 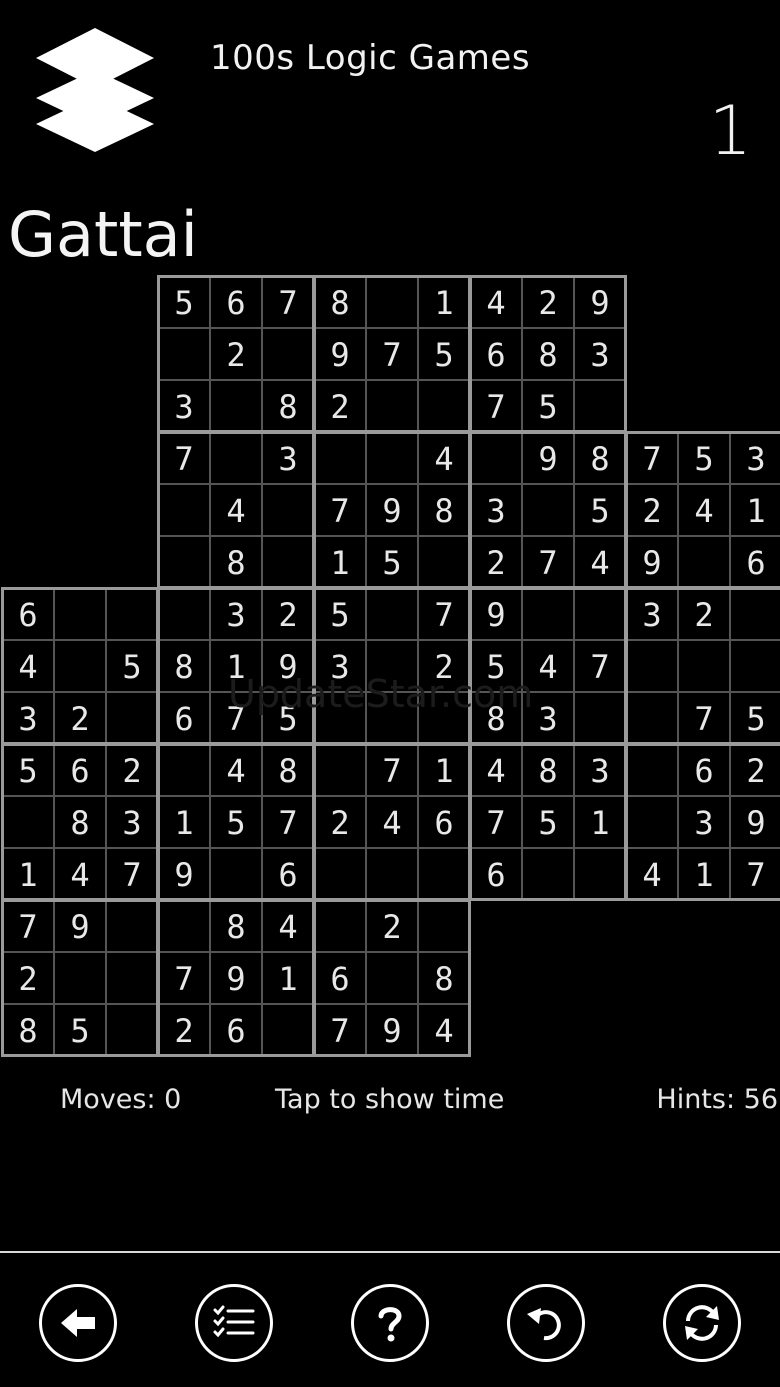 I want to click on show-time-toggle: Tap to show time, so click(x=389, y=1099).